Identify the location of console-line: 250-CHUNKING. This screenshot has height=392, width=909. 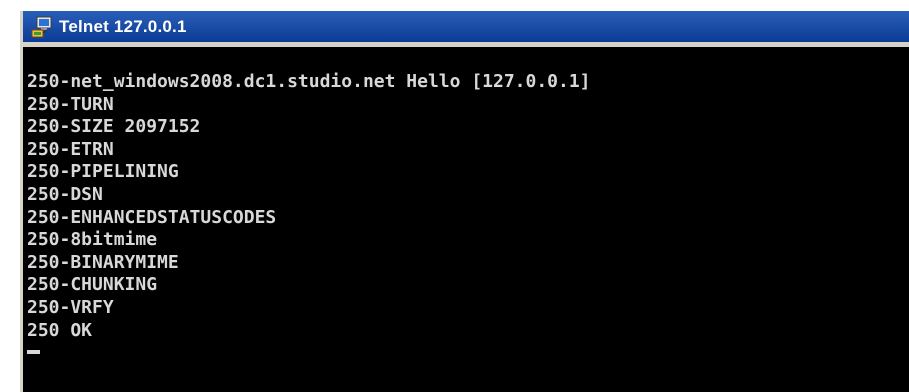
(92, 285).